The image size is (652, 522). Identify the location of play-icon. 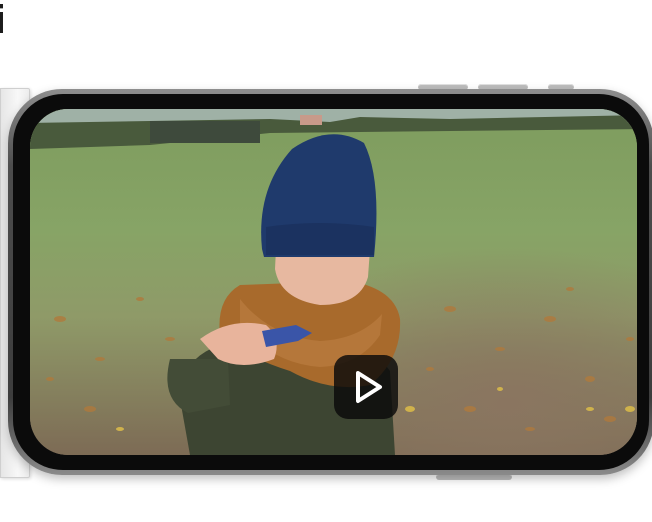
(369, 387).